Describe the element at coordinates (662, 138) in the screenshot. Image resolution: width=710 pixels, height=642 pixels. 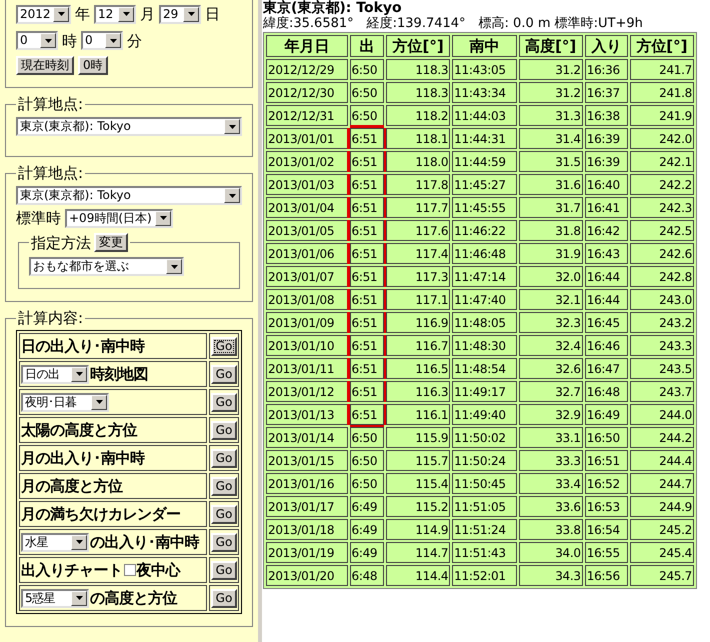
I see `table-cell: 242.0` at that location.